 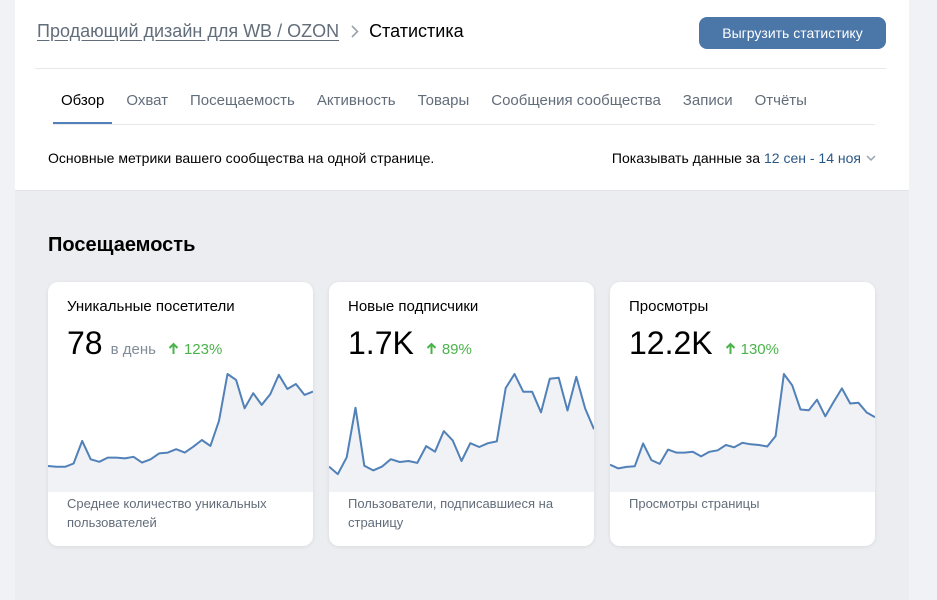 I want to click on metric-value-row: 78 в день 123%, so click(x=144, y=343).